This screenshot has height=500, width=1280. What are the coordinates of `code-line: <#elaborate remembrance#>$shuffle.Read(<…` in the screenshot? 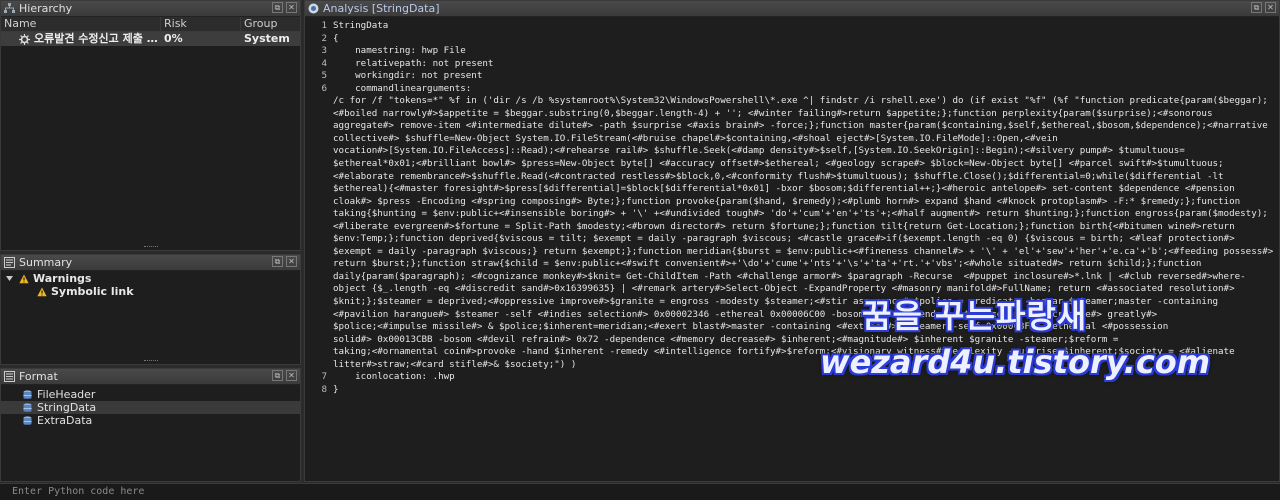 It's located at (792, 177).